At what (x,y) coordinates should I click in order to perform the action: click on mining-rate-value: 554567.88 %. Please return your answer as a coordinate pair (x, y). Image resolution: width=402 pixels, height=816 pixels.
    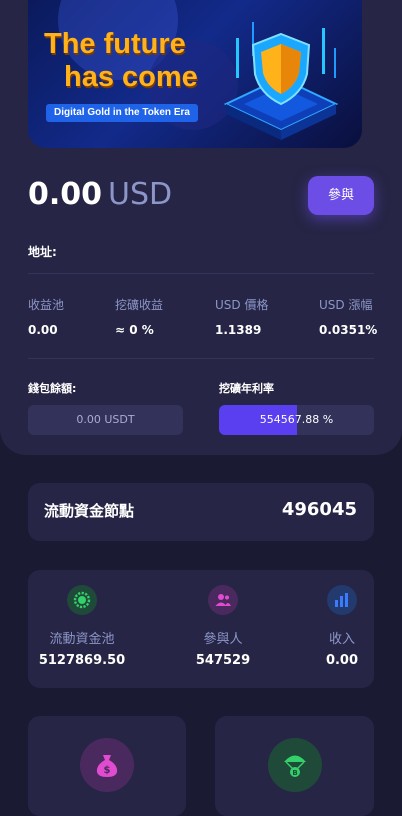
    Looking at the image, I should click on (296, 419).